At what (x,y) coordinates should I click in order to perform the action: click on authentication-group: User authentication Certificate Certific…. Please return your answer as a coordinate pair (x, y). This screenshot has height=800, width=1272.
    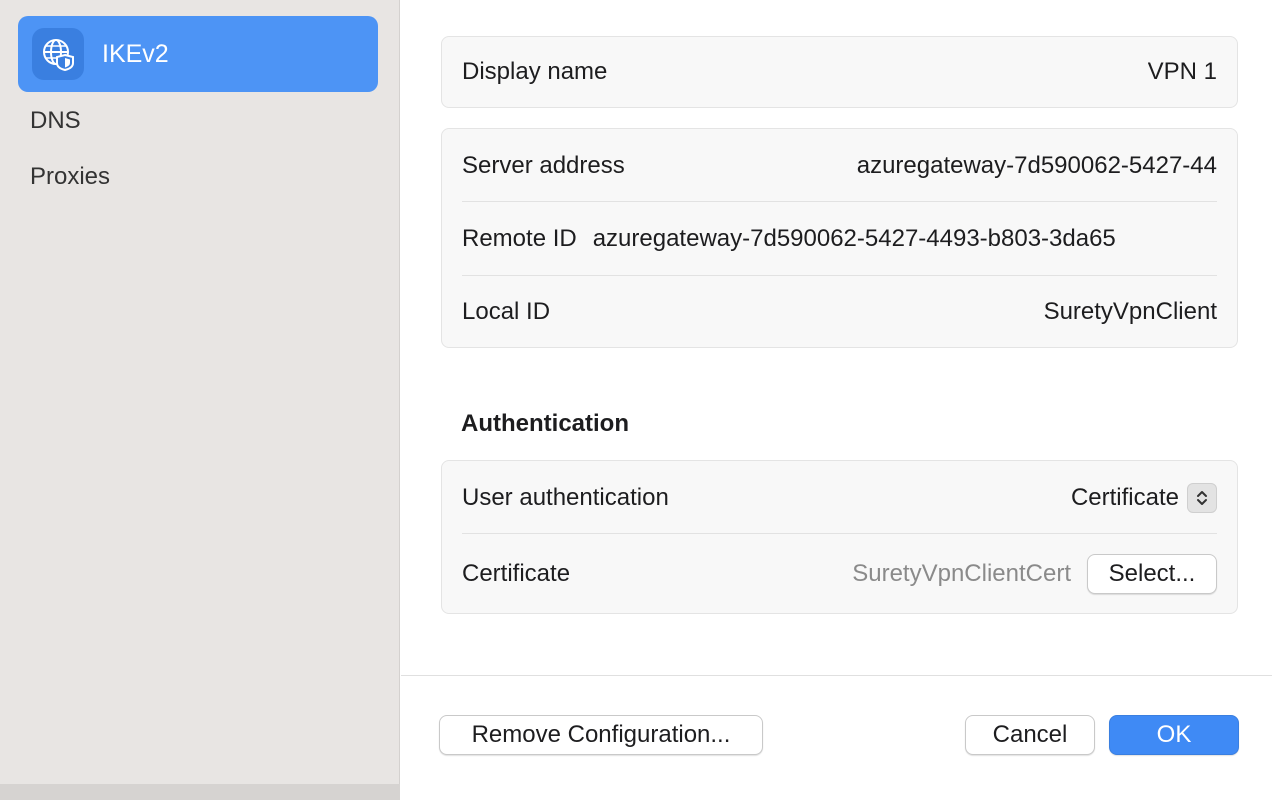
    Looking at the image, I should click on (839, 537).